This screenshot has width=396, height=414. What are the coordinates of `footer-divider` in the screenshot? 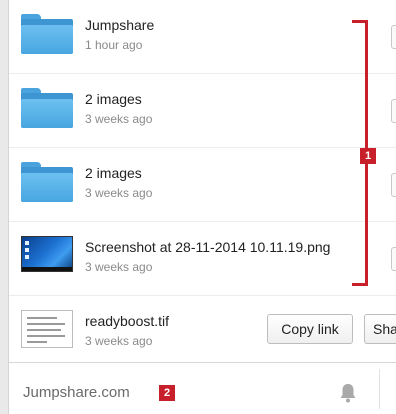 It's located at (379, 389).